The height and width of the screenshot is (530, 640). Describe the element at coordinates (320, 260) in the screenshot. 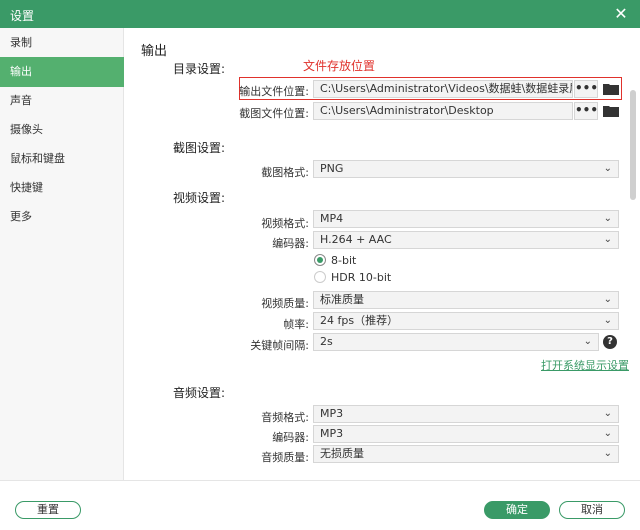

I see `bit-8-radio` at that location.